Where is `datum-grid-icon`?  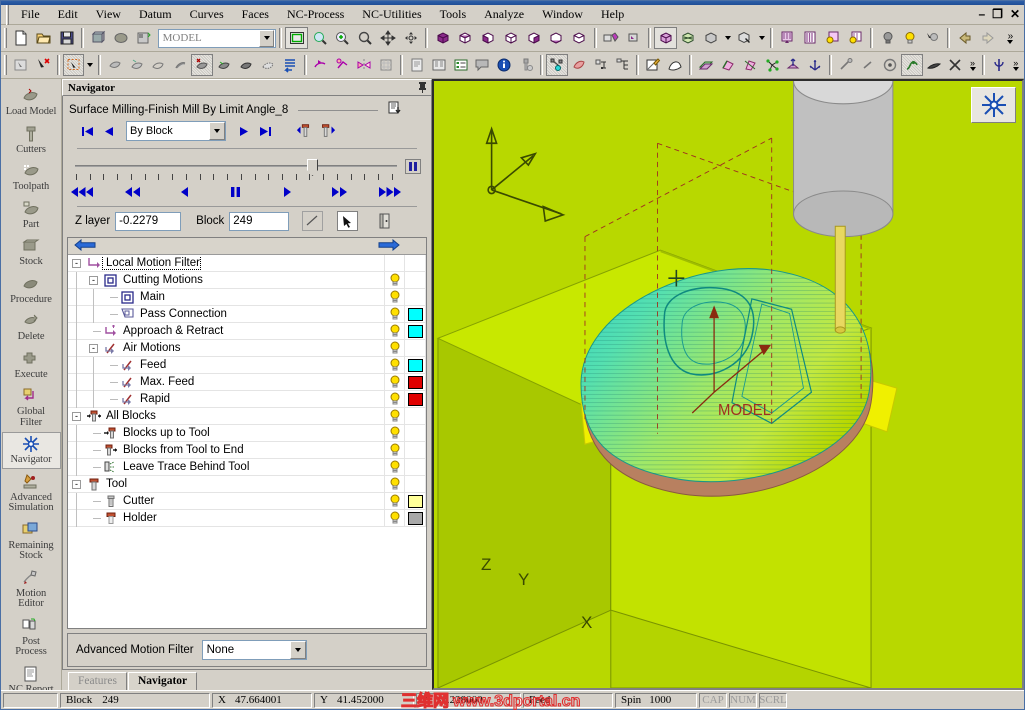 datum-grid-icon is located at coordinates (386, 65).